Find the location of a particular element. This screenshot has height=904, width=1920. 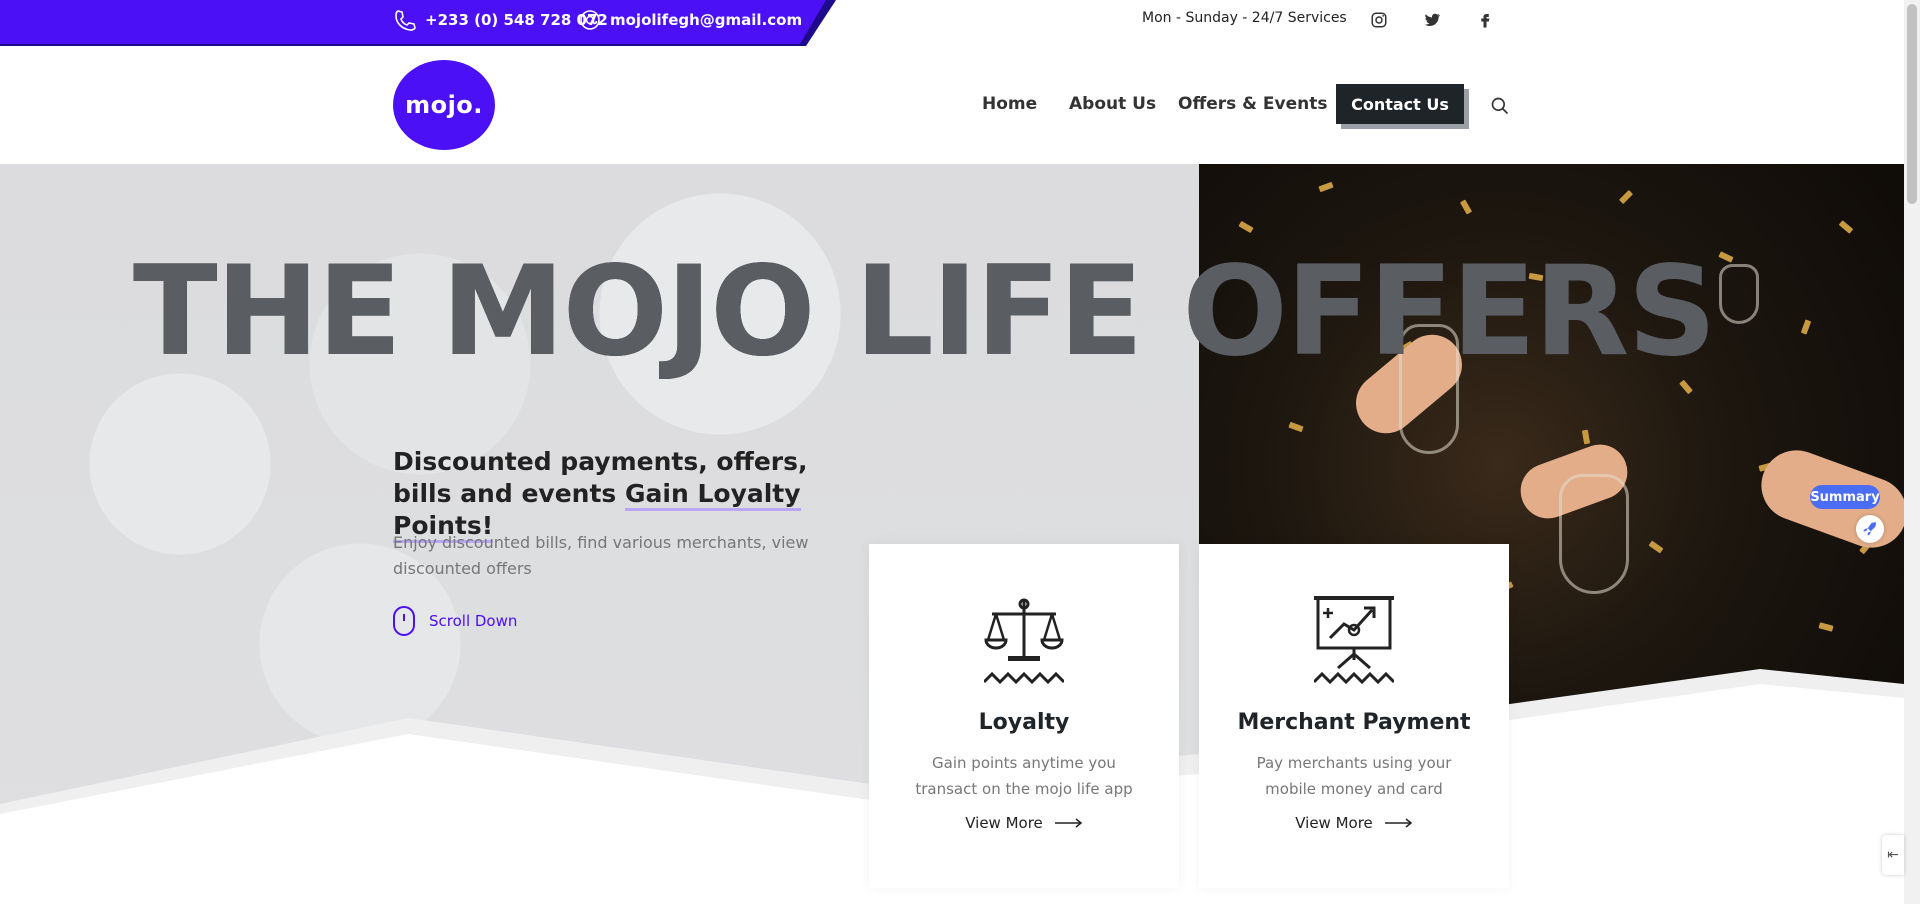

nav-offers-events: Offers & Events is located at coordinates (1253, 104).